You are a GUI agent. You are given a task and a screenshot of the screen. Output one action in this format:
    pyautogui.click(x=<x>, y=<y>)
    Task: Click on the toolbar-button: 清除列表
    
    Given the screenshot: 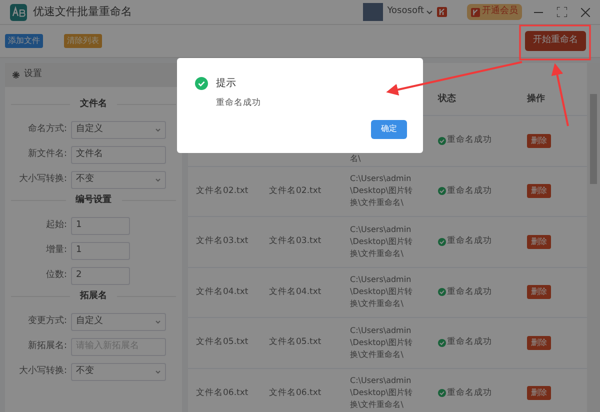 What is the action you would take?
    pyautogui.click(x=83, y=41)
    